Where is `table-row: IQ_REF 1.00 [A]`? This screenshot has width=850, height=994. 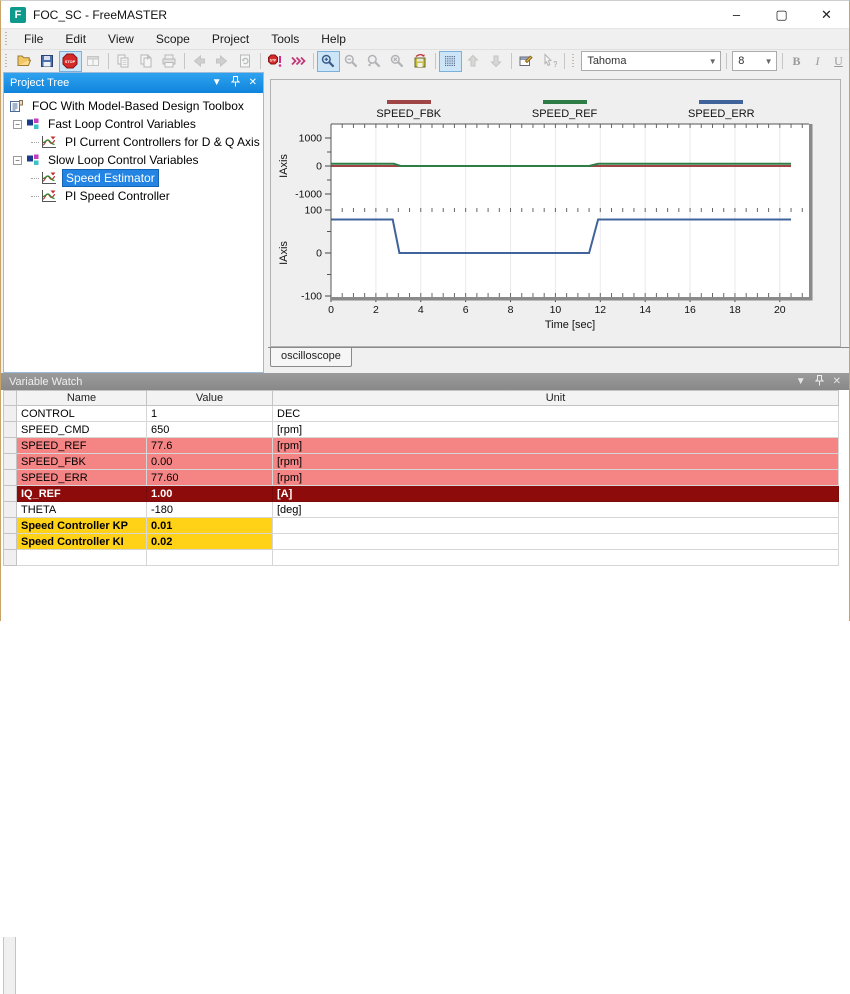
table-row: IQ_REF 1.00 [A] is located at coordinates (421, 493).